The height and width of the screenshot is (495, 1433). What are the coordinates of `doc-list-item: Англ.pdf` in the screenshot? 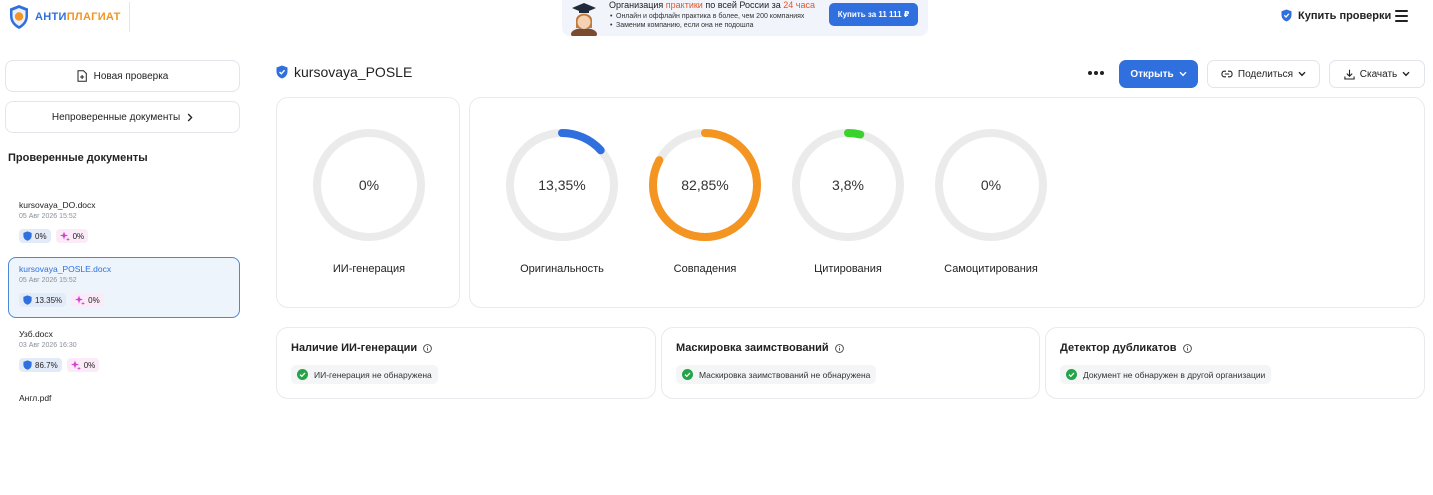 It's located at (124, 398).